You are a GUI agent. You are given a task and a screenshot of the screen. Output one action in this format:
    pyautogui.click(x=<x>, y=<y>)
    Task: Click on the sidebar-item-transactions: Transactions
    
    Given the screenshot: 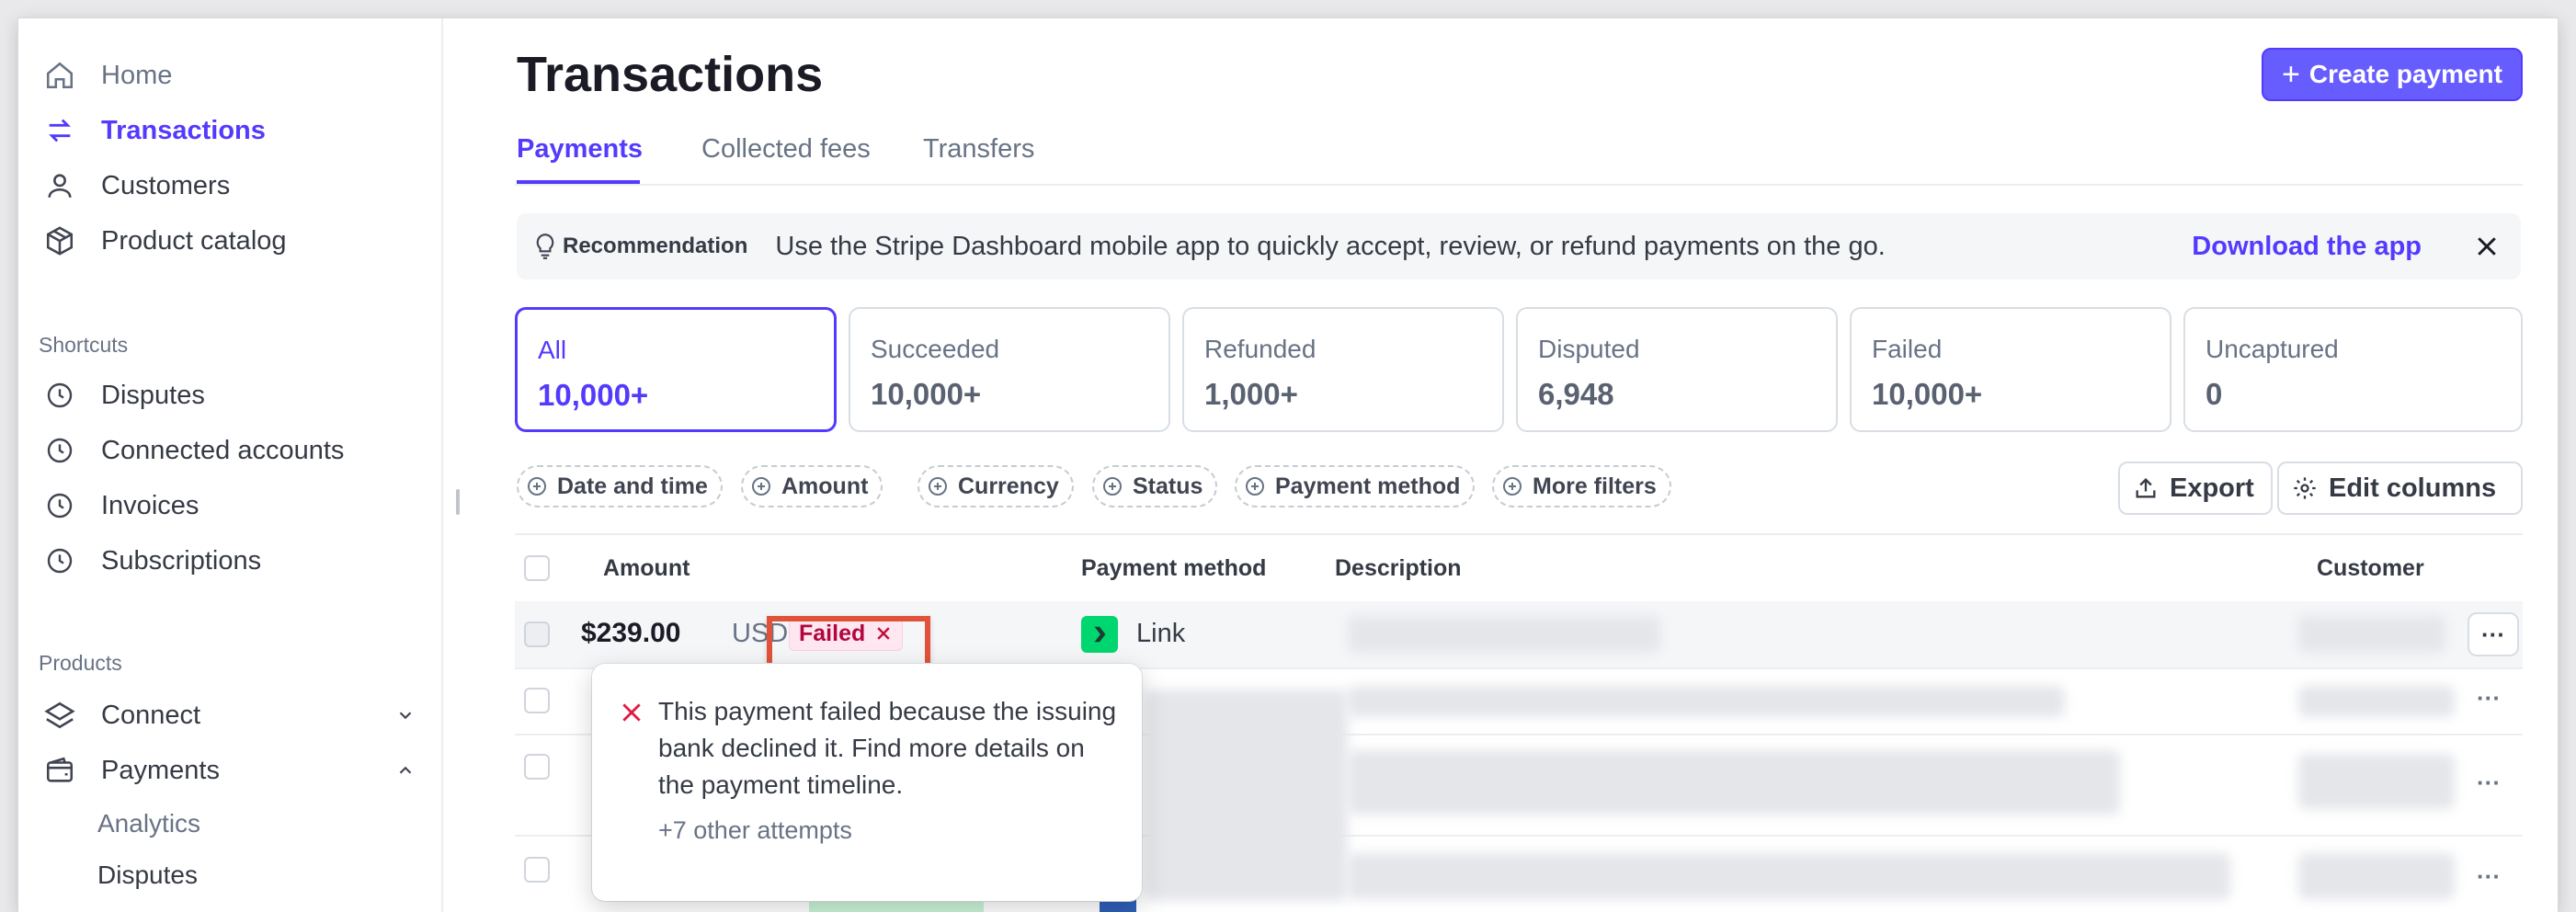 What is the action you would take?
    pyautogui.click(x=154, y=130)
    